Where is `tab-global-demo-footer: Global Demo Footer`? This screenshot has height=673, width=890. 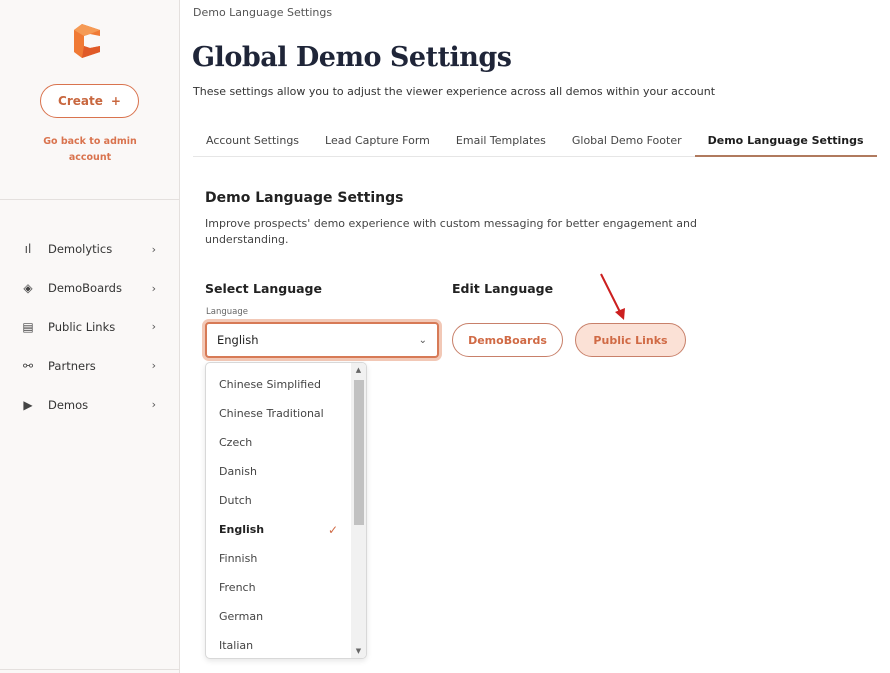 tab-global-demo-footer: Global Demo Footer is located at coordinates (627, 140).